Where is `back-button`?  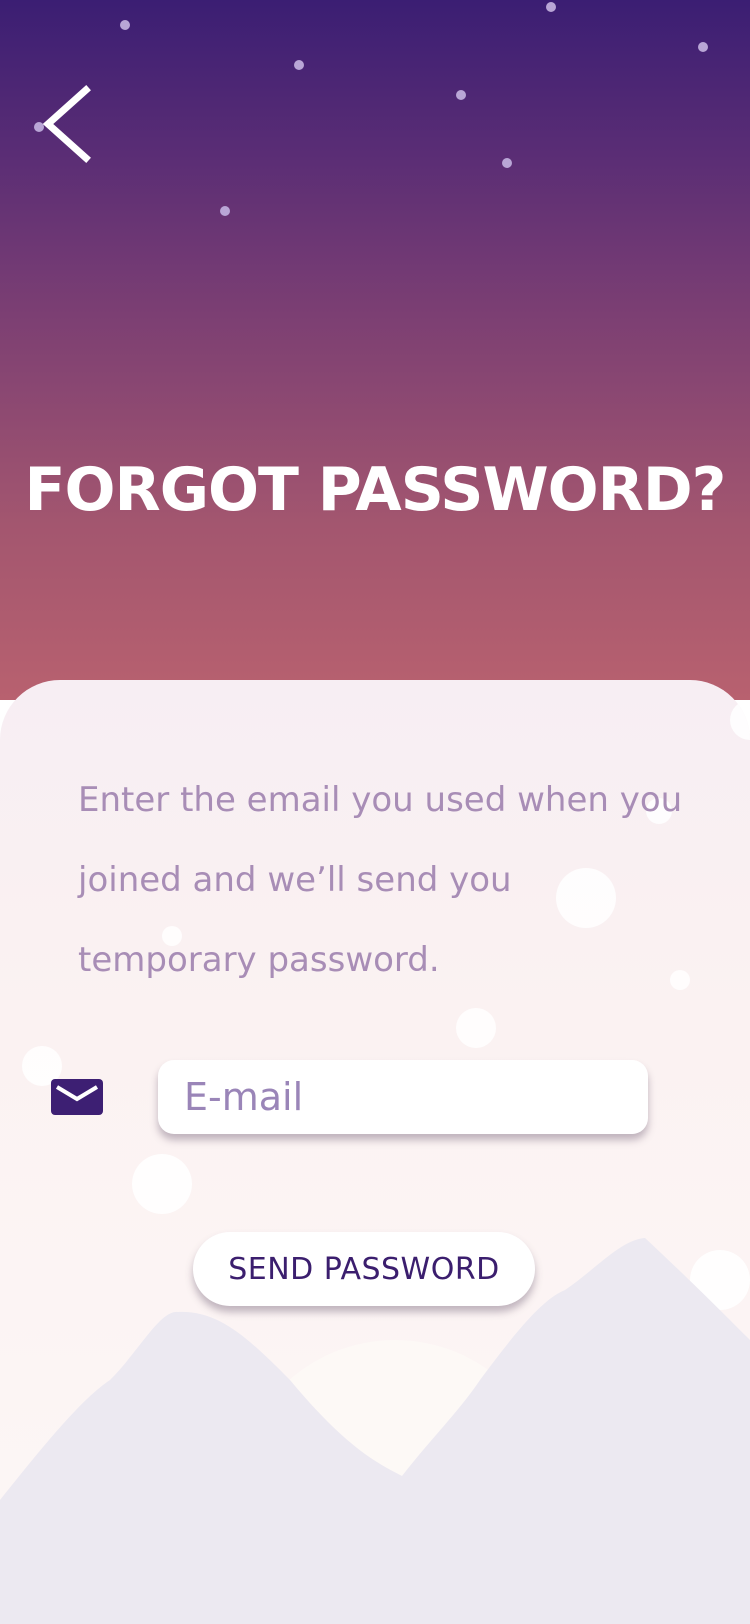 back-button is located at coordinates (66, 124).